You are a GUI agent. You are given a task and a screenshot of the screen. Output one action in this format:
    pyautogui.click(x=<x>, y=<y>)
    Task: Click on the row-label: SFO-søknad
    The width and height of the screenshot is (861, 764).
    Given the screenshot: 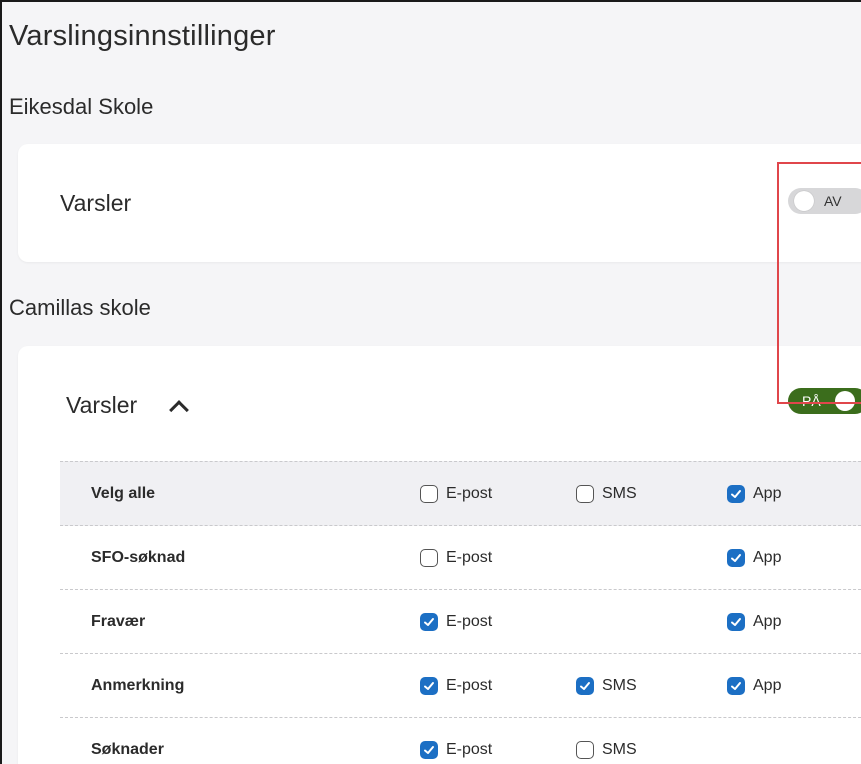 What is the action you would take?
    pyautogui.click(x=138, y=557)
    